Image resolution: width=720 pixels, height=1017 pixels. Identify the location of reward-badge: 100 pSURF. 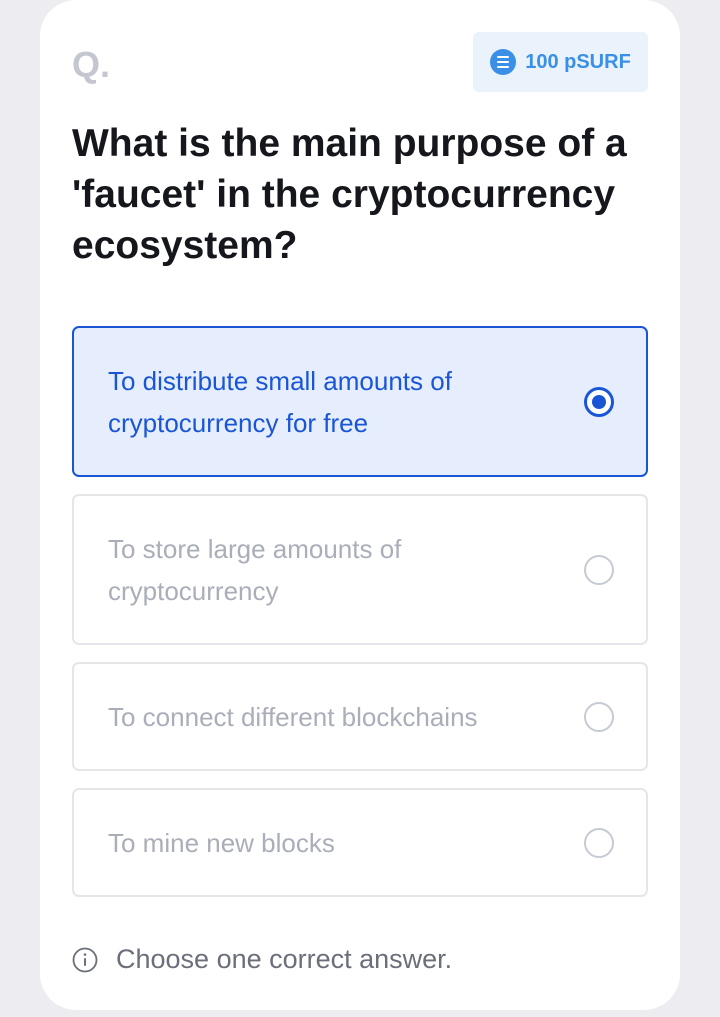
(560, 62).